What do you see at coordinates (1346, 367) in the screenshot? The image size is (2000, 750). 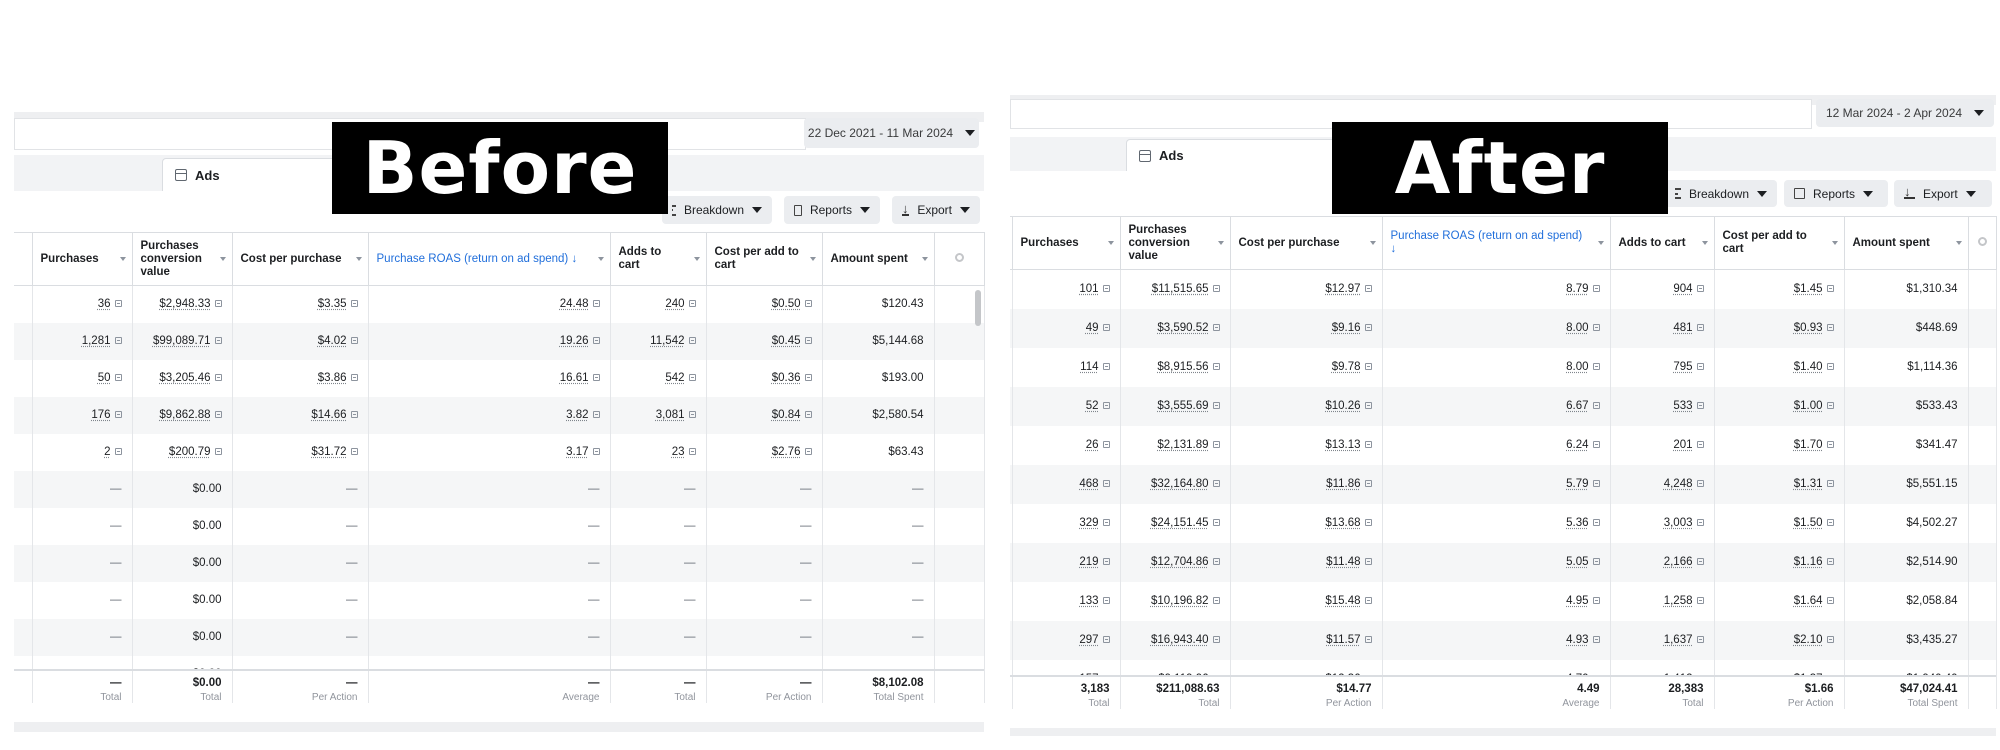 I see `cell-value: $9.78` at bounding box center [1346, 367].